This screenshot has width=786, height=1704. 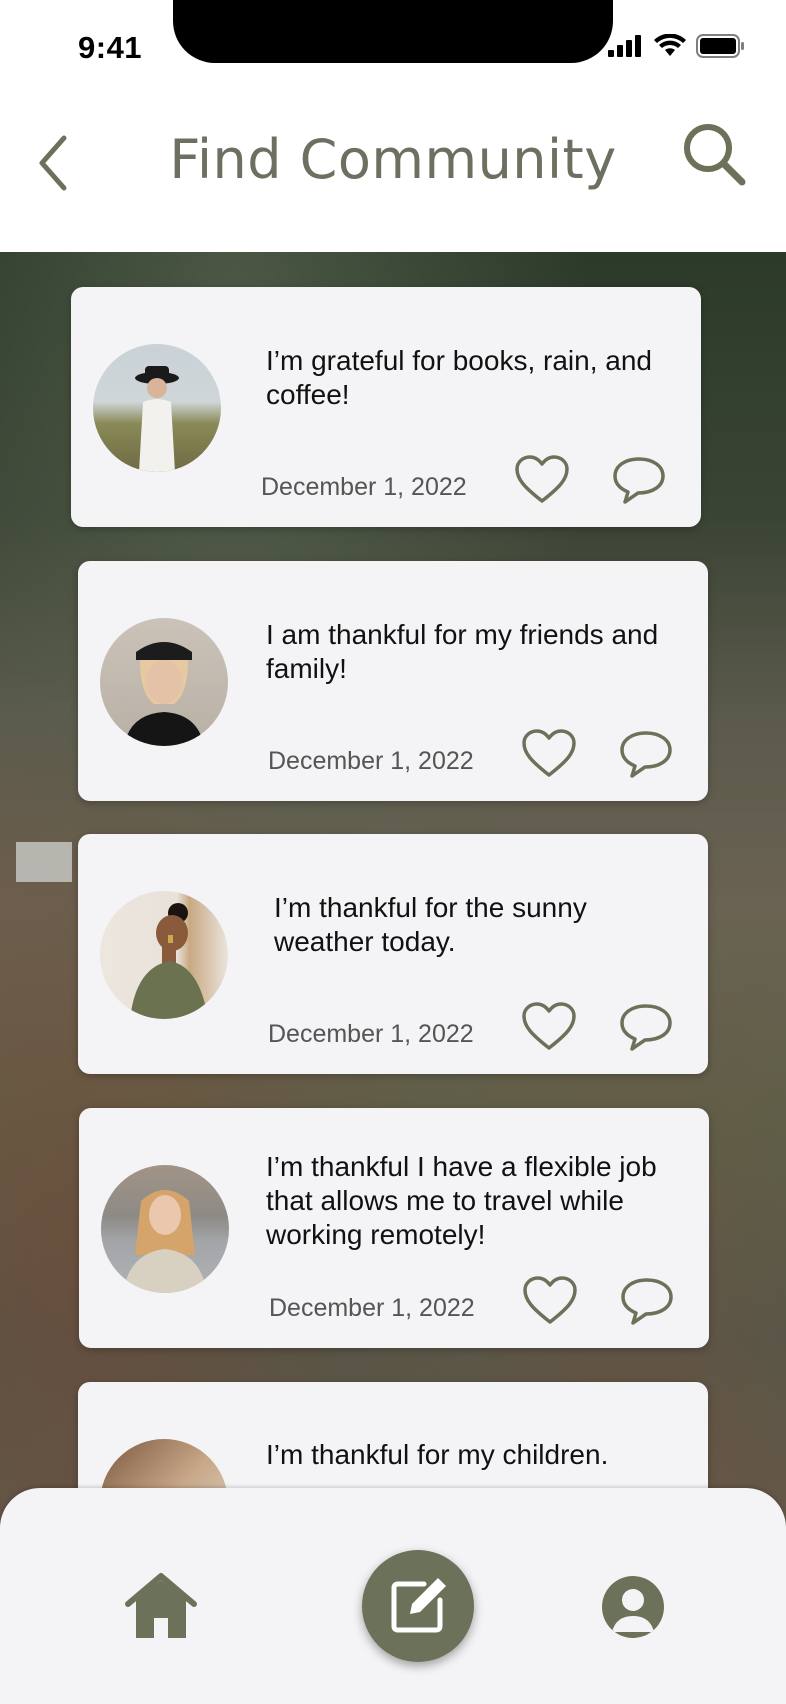 What do you see at coordinates (44, 862) in the screenshot?
I see `background-photo-detail` at bounding box center [44, 862].